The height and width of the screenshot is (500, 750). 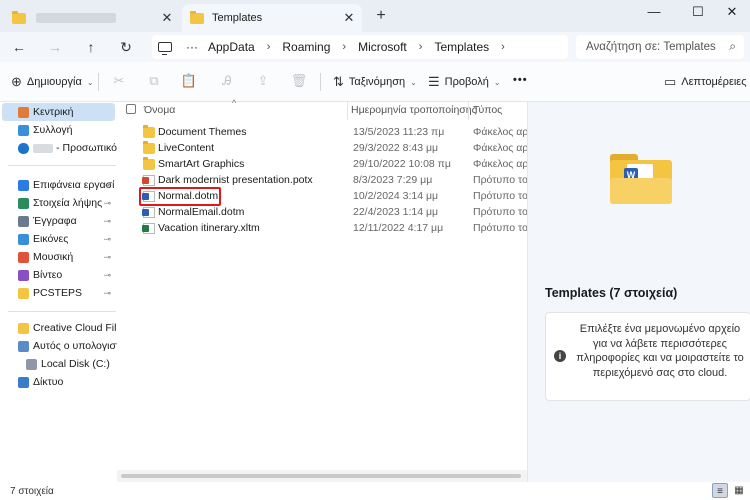 I want to click on new-tab-button: +, so click(x=381, y=16).